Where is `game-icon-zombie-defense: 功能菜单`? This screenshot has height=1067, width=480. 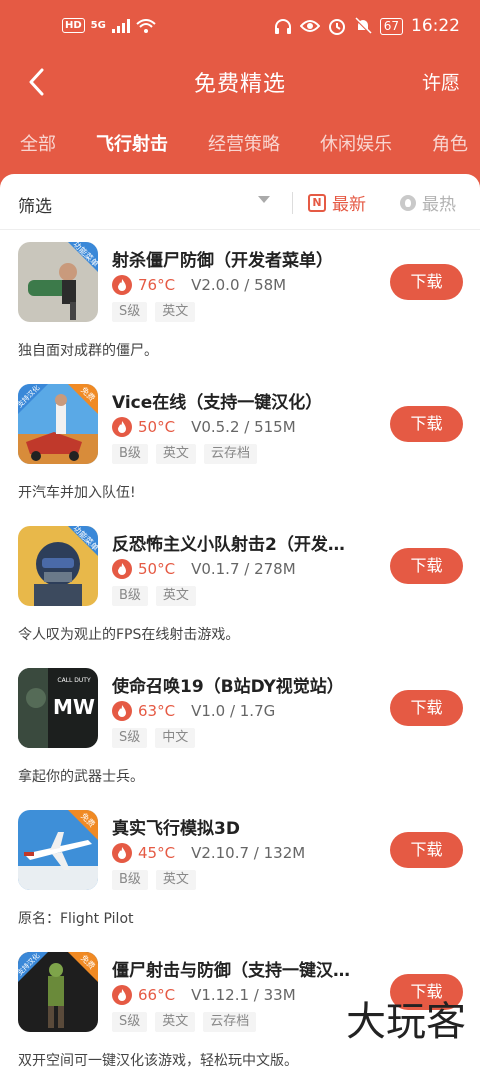 game-icon-zombie-defense: 功能菜单 is located at coordinates (58, 282).